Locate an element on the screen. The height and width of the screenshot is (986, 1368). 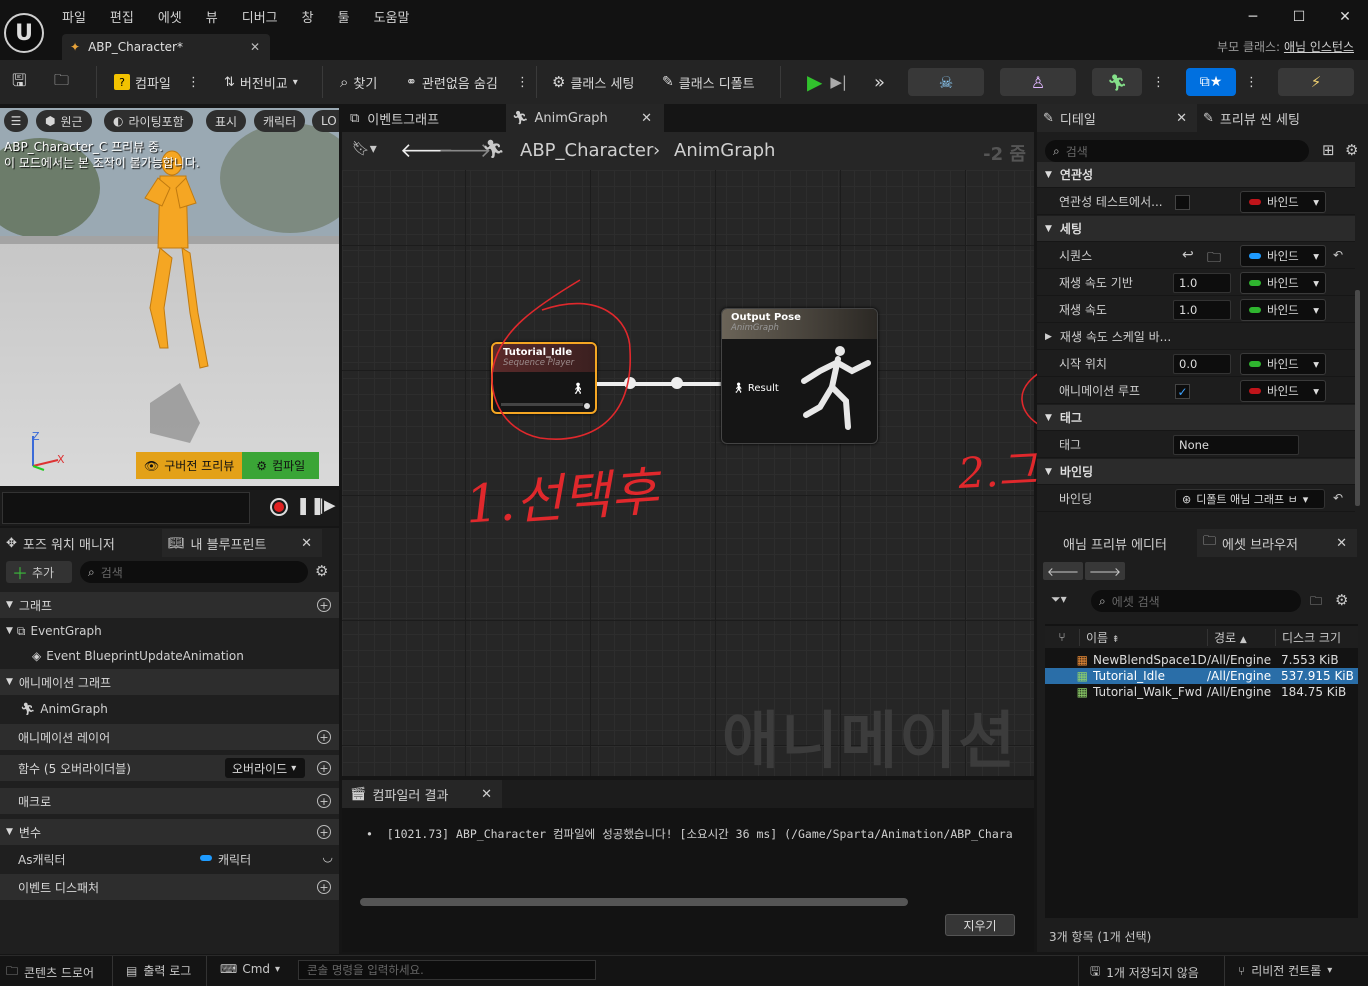
add-button: ＋ 추가 is located at coordinates (39, 572).